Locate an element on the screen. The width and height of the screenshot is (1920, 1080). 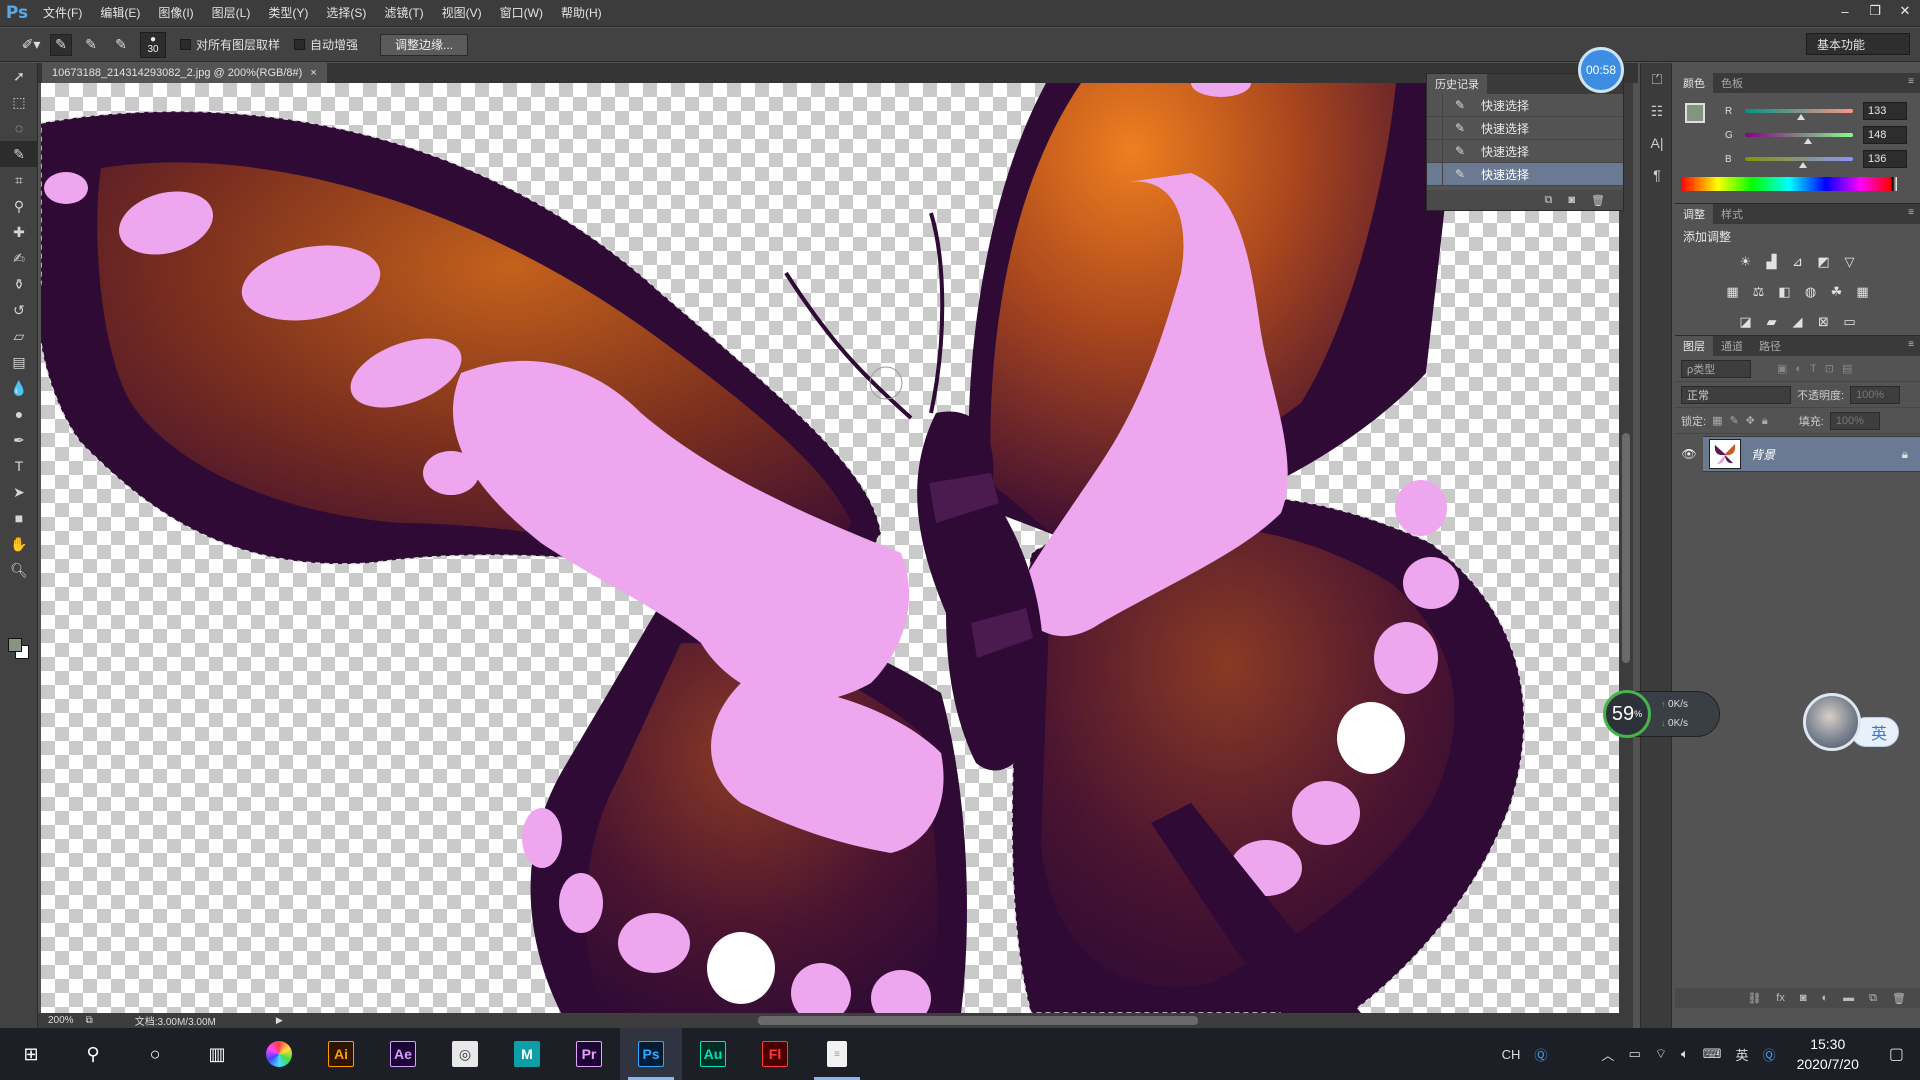
workspace-switcher: 基本功能 is located at coordinates (1858, 44).